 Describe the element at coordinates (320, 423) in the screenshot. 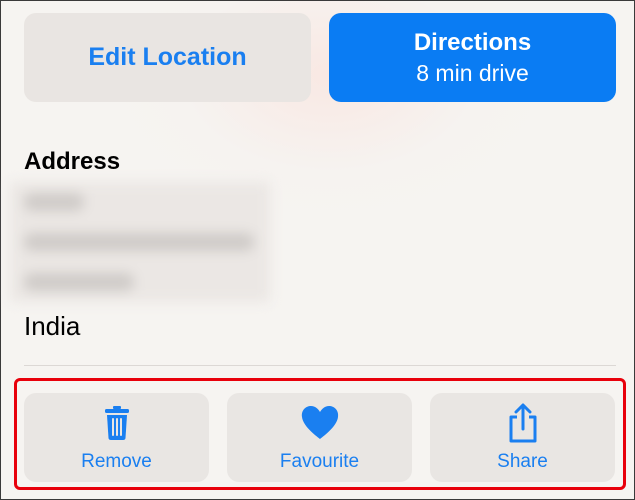

I see `heart-icon` at that location.